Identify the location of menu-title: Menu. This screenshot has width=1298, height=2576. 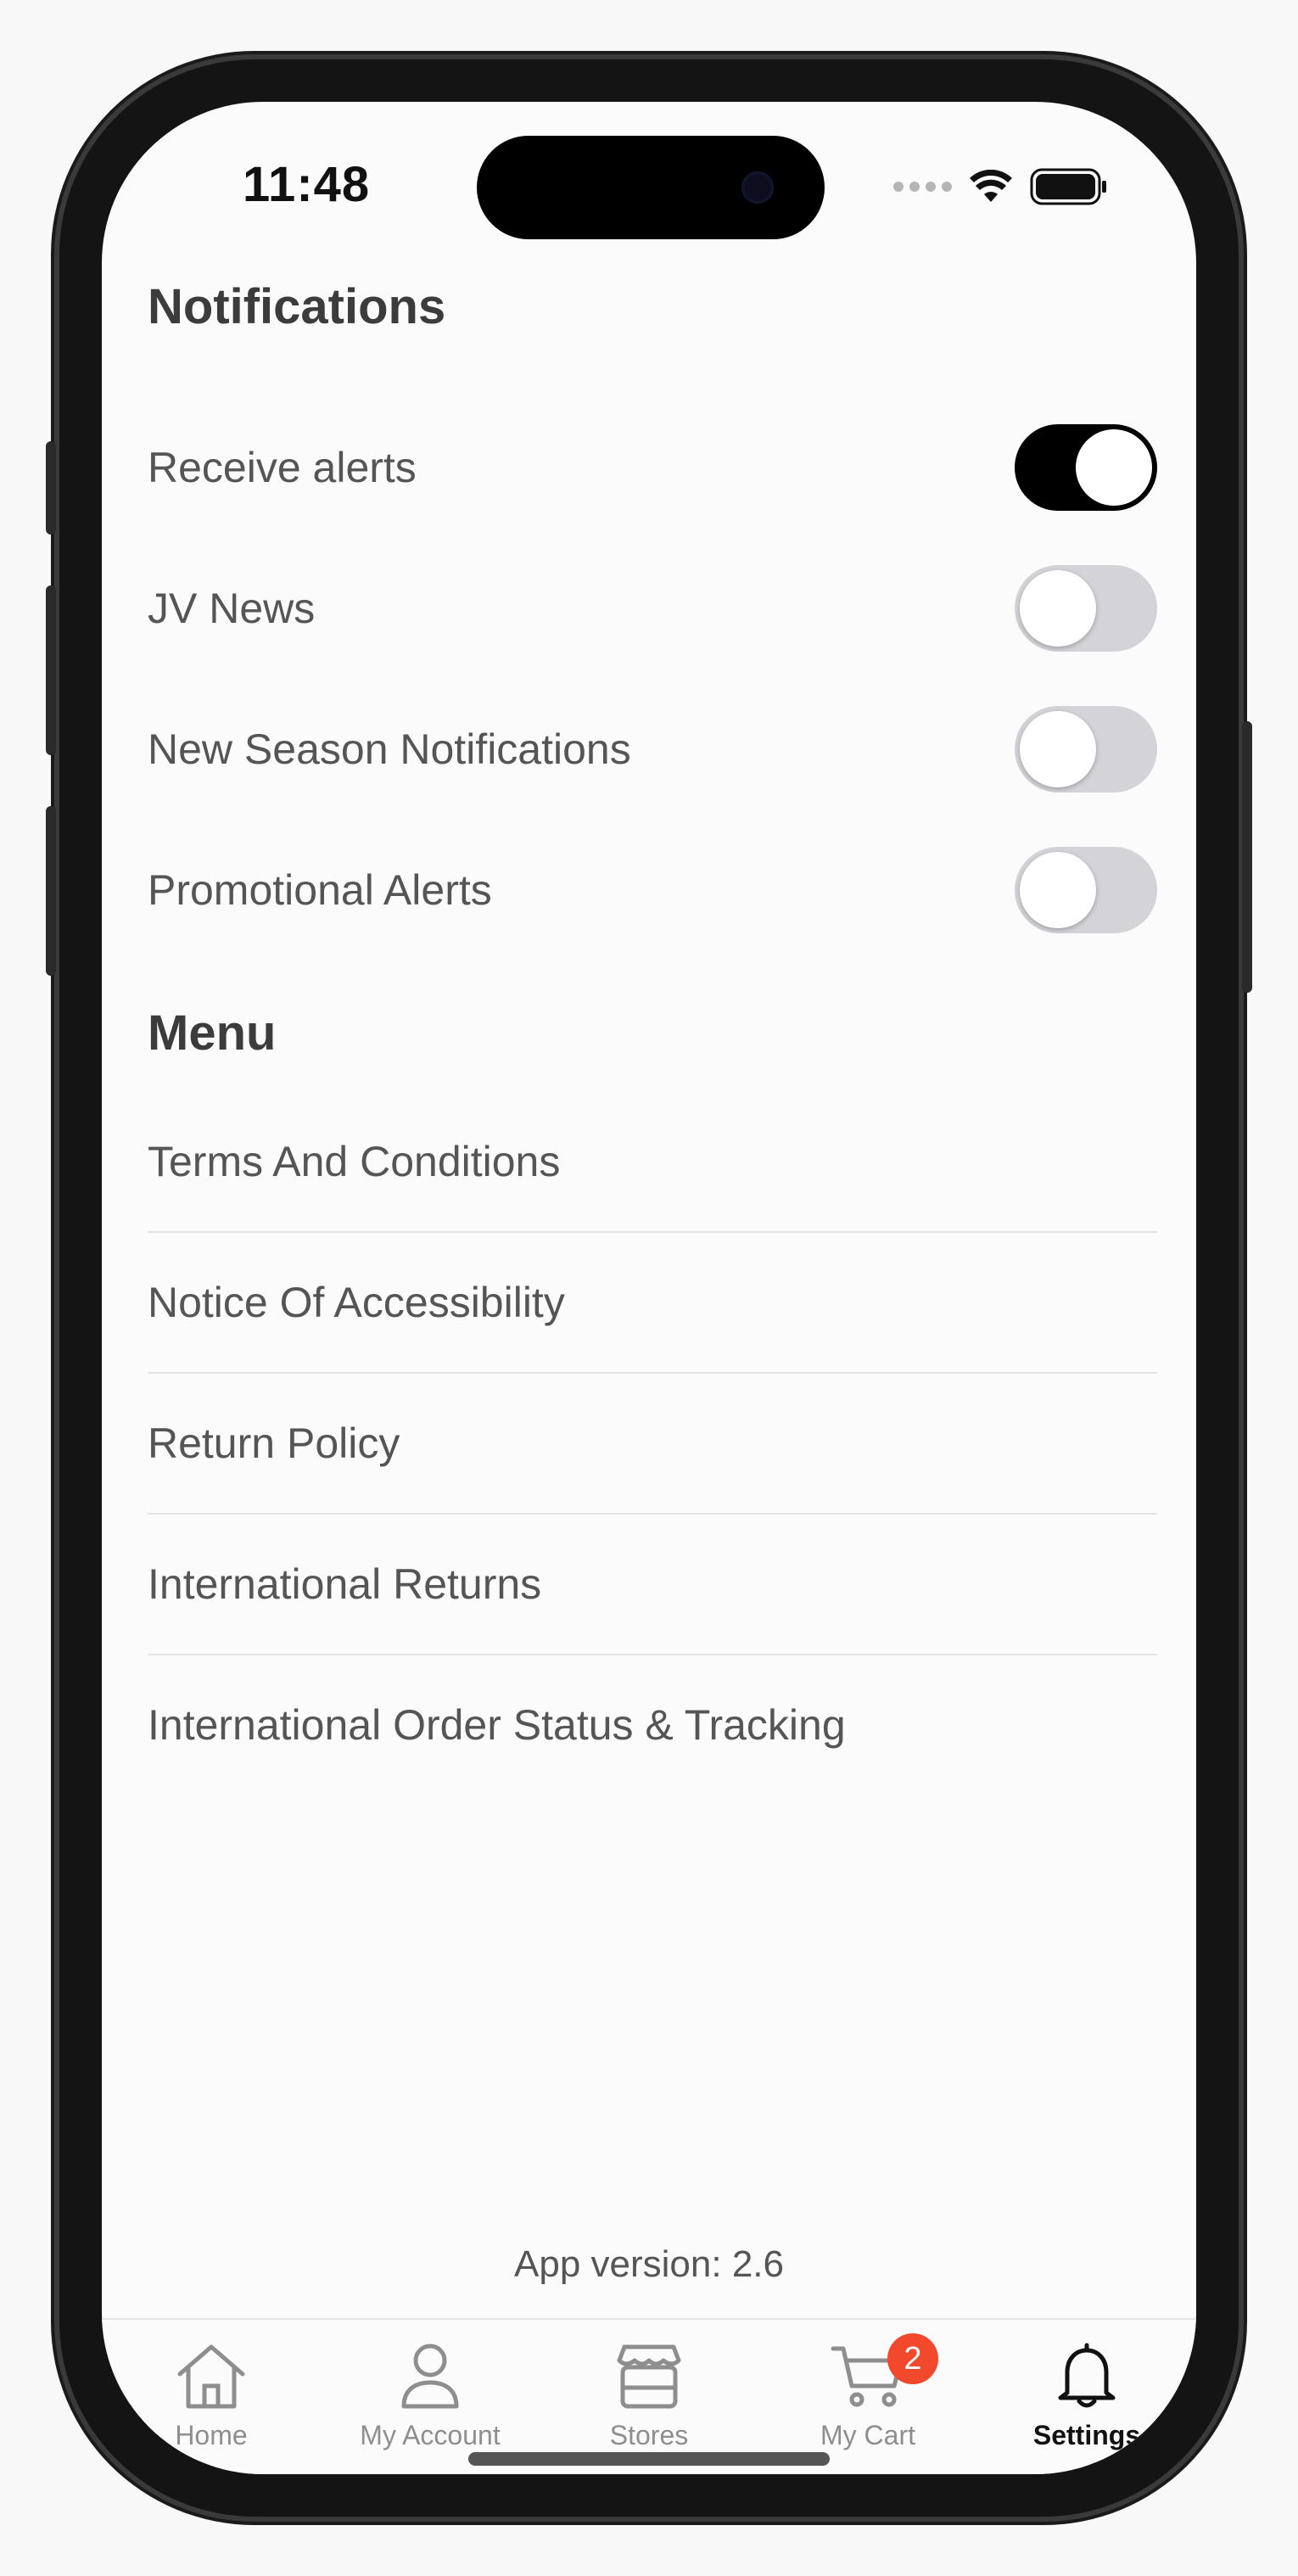
(212, 1033).